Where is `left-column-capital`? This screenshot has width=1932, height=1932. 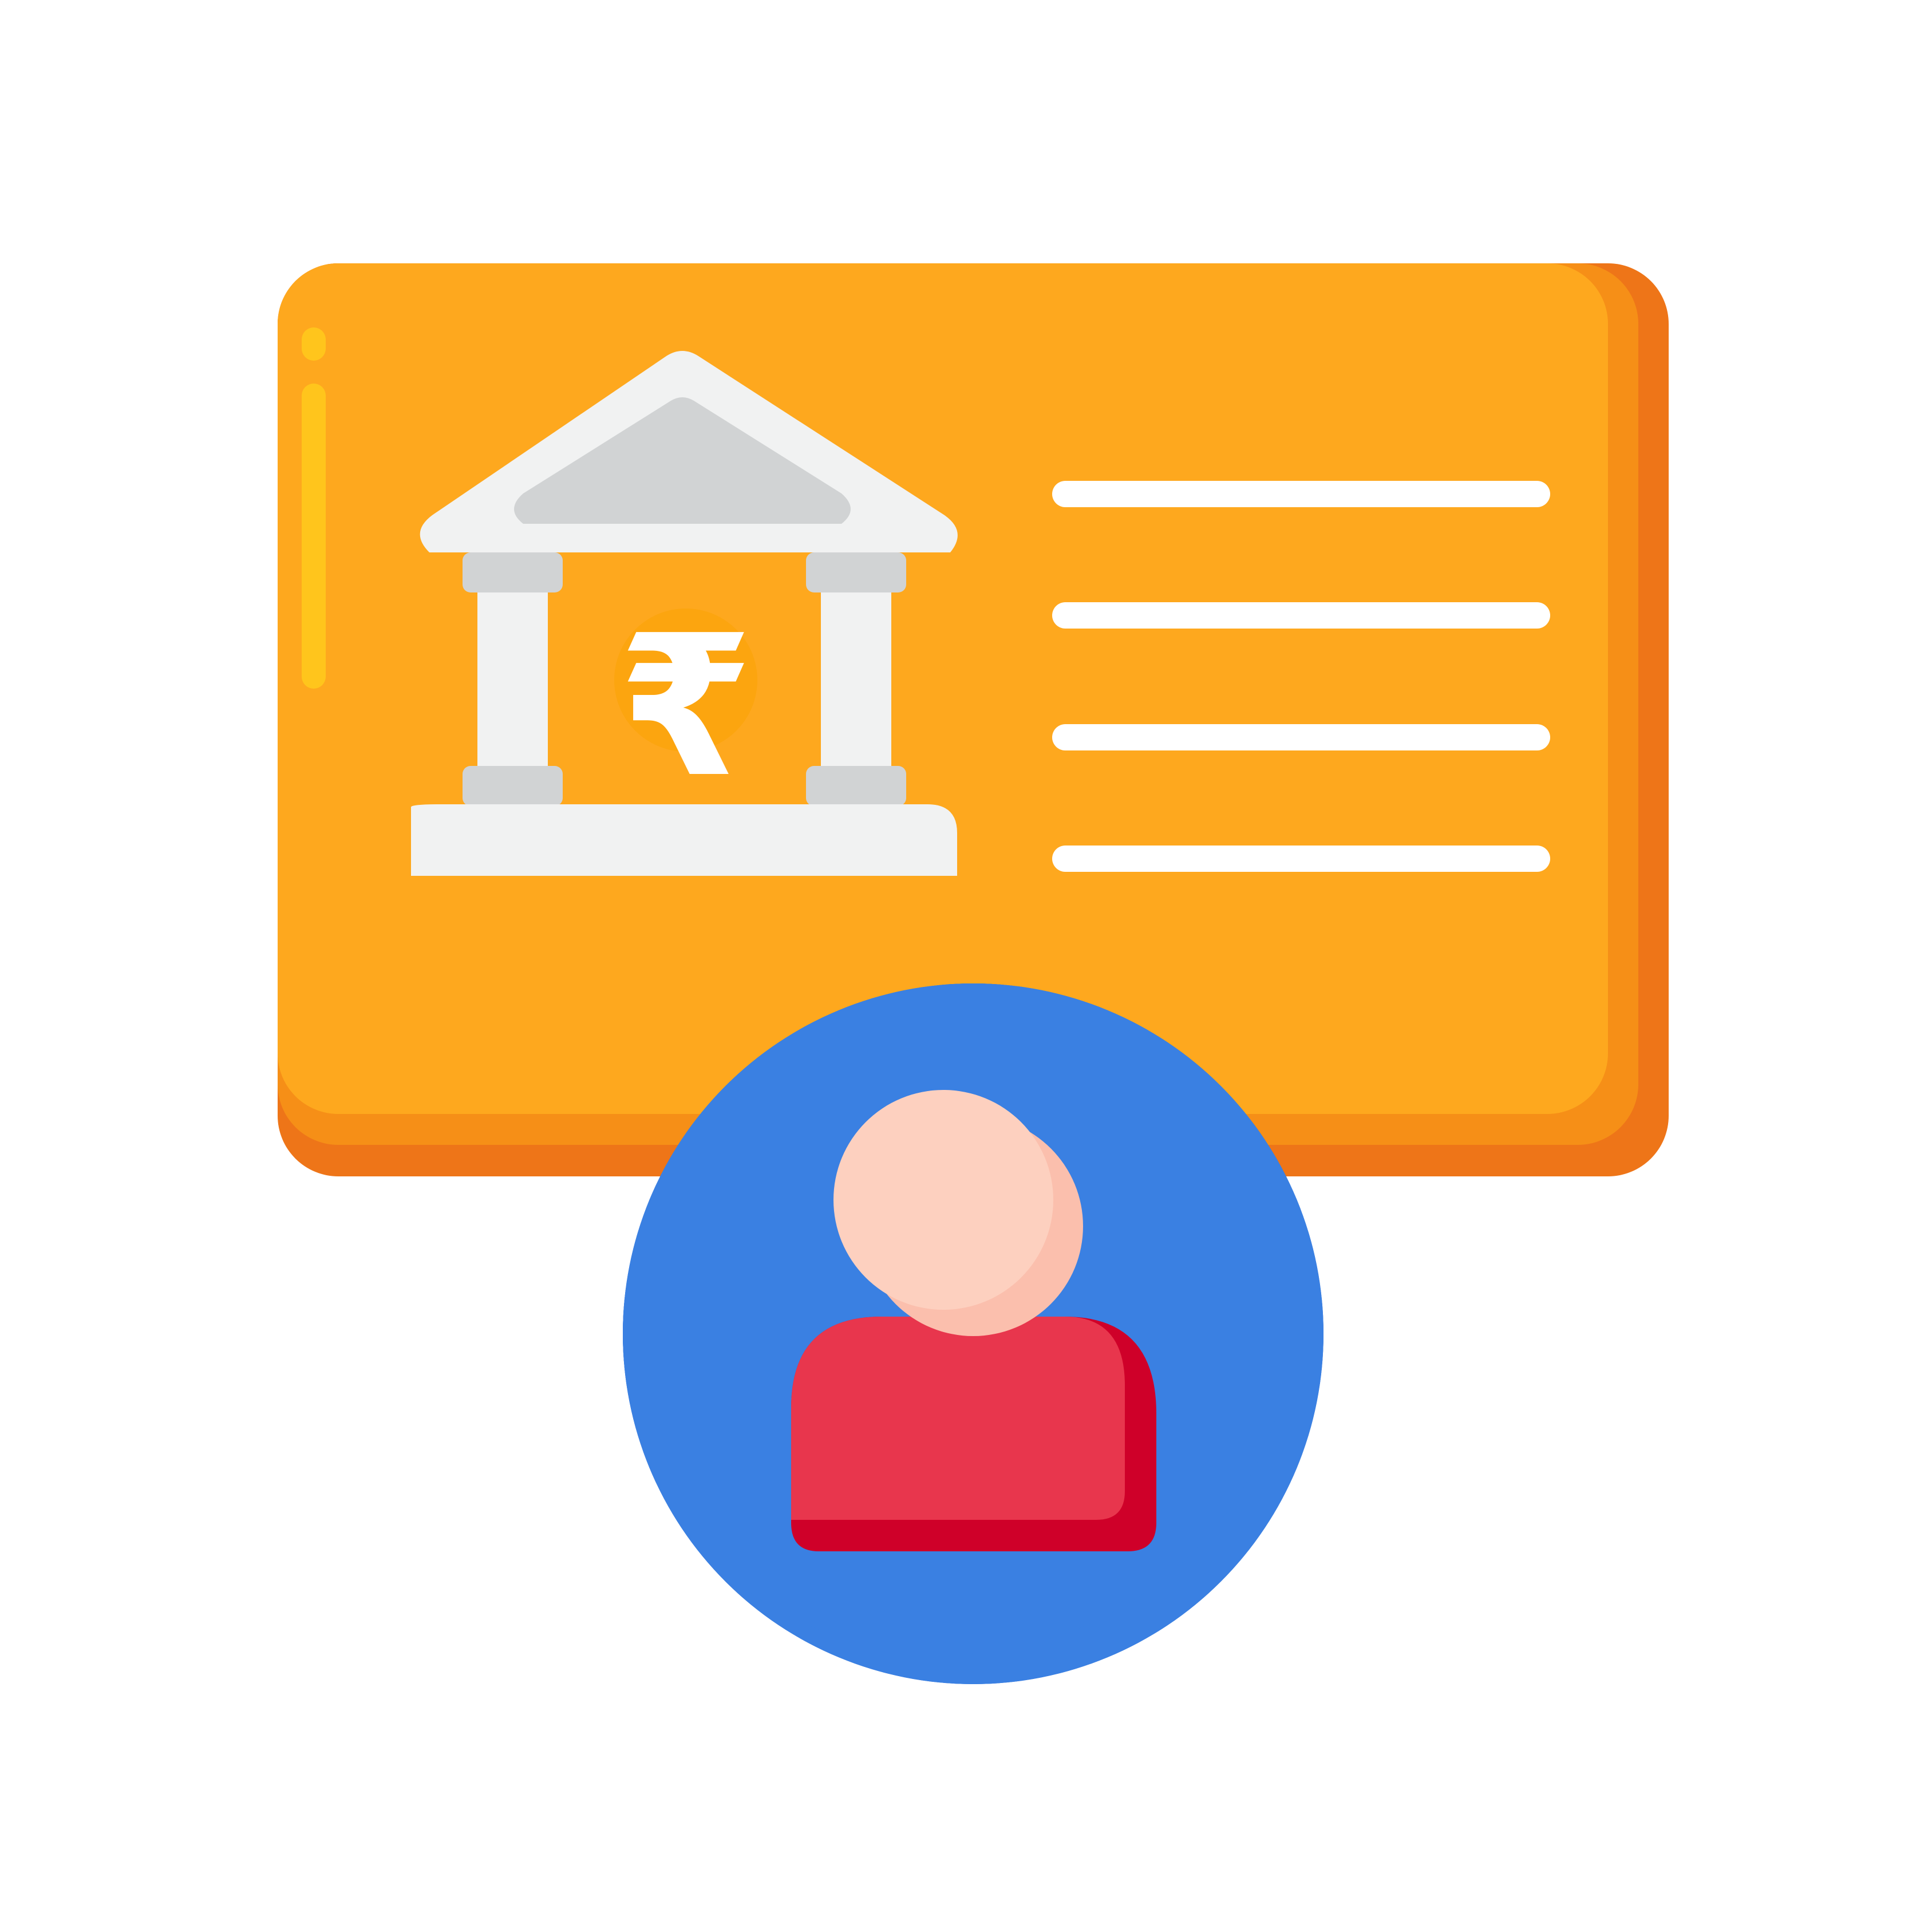
left-column-capital is located at coordinates (513, 572).